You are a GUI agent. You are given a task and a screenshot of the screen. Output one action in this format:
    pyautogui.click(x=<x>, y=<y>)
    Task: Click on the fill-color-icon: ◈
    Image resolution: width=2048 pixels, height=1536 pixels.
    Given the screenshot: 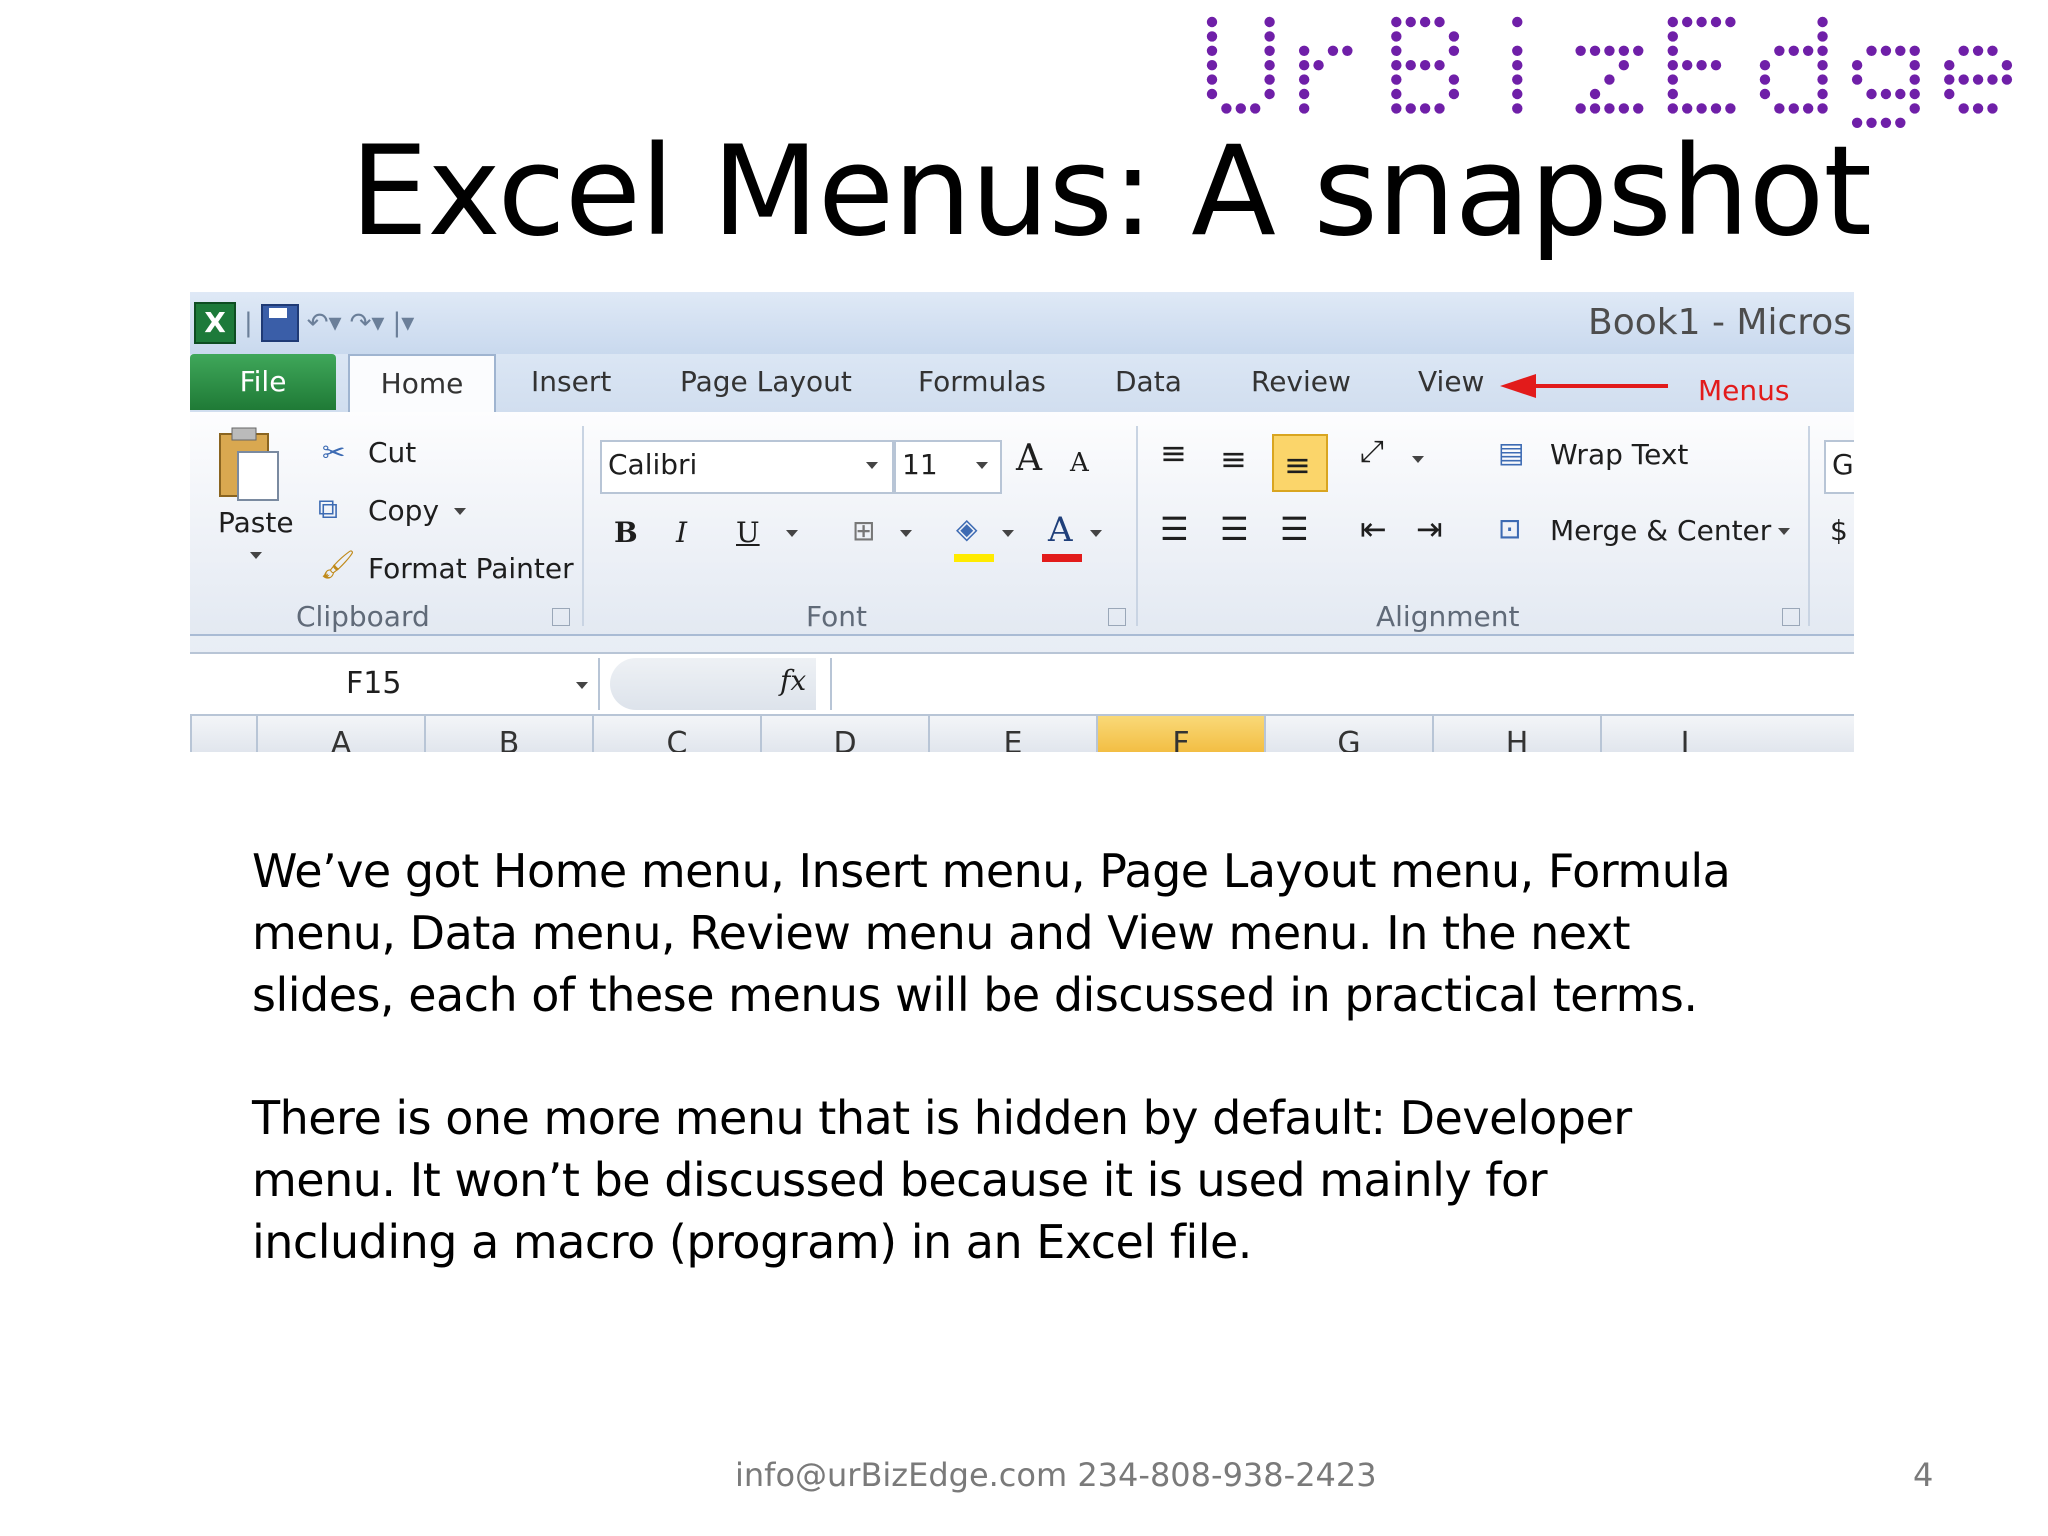 What is the action you would take?
    pyautogui.click(x=967, y=528)
    